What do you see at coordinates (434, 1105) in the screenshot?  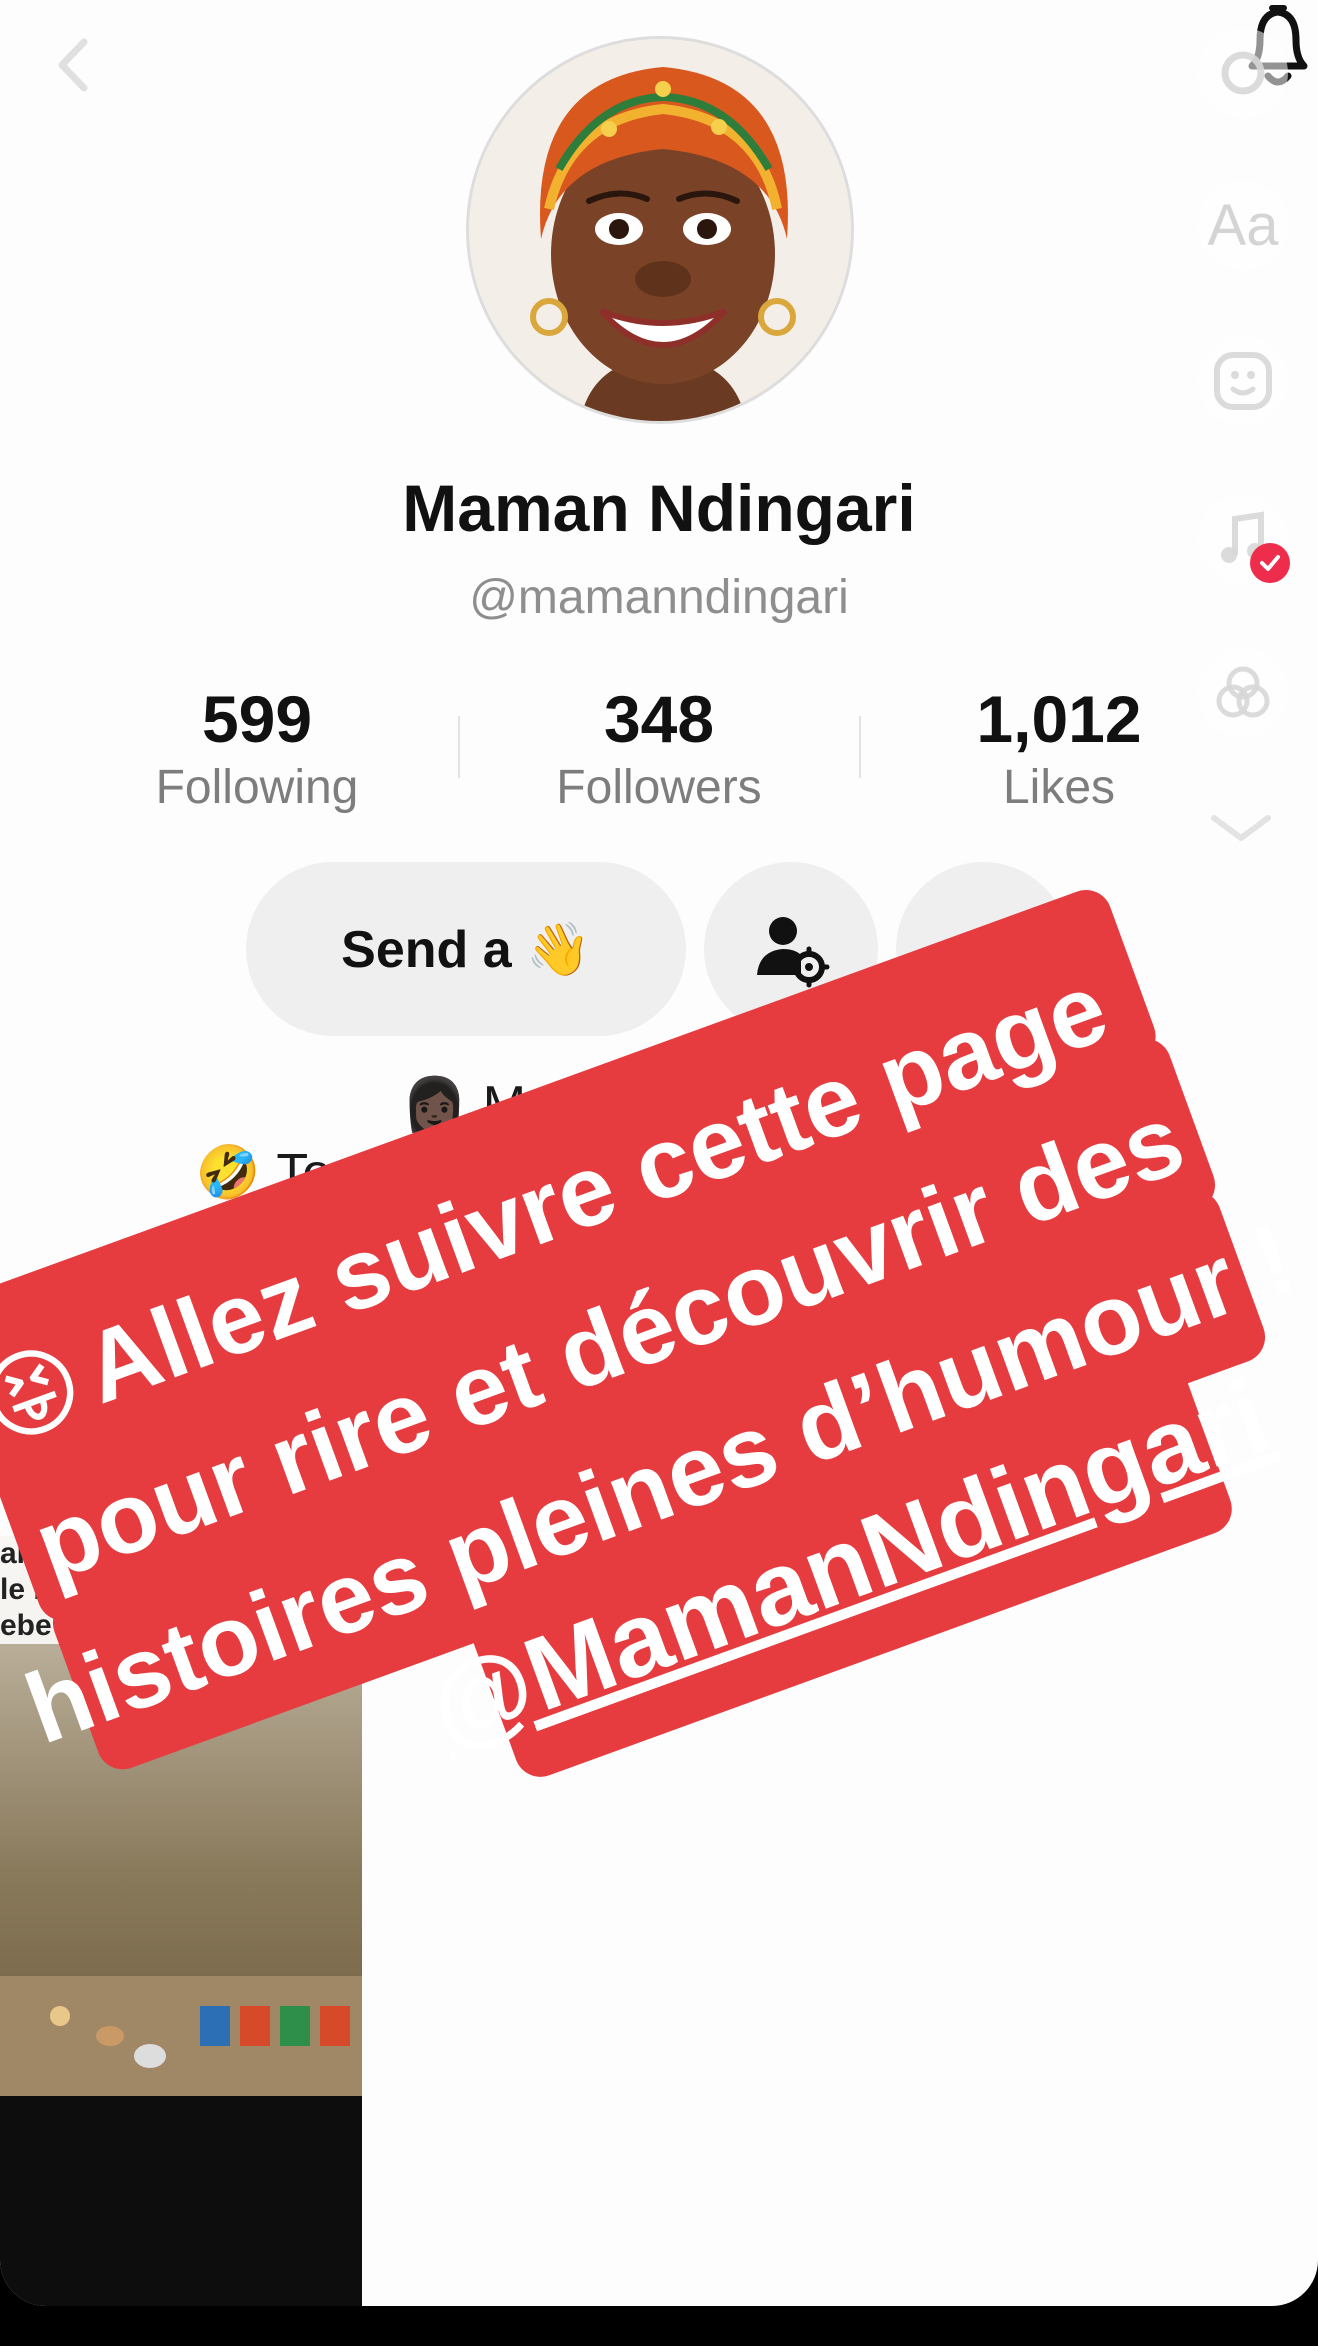 I see `bio-emoji: 👩🏿` at bounding box center [434, 1105].